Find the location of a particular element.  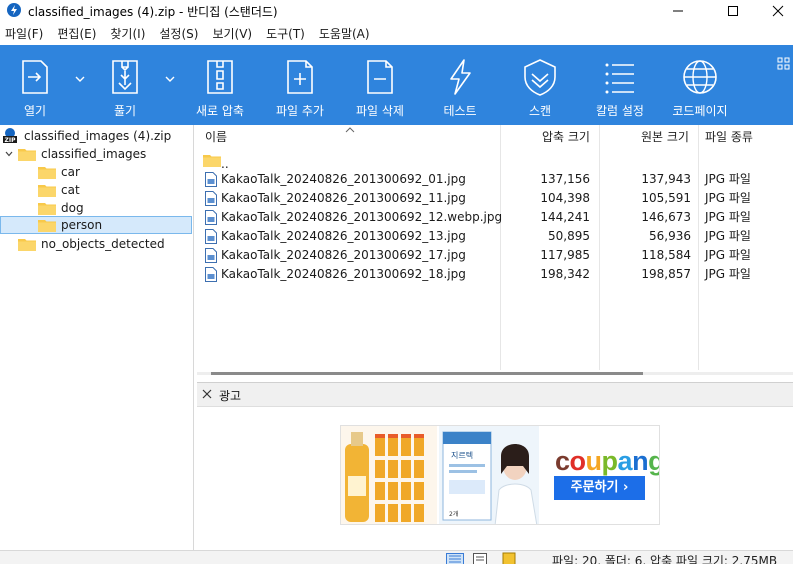

delete-file-icon is located at coordinates (380, 77).